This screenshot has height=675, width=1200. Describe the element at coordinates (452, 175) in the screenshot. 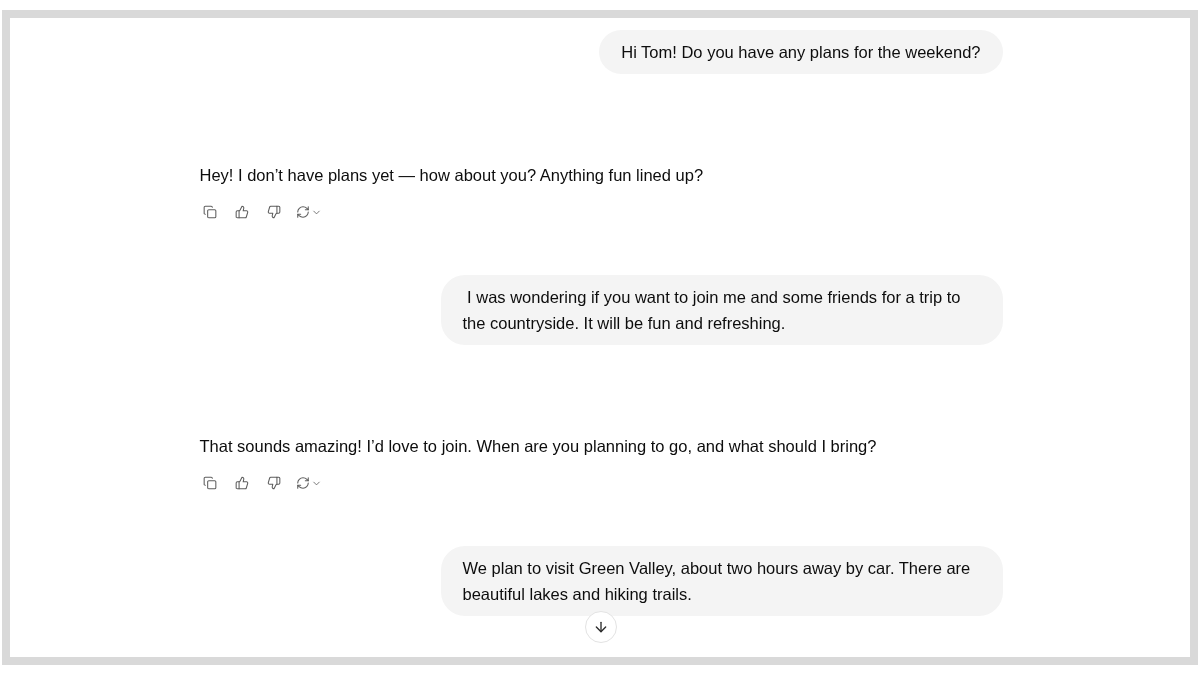

I see `assistant-message: Hey! I don’t have plans yet — how about you? Anything fun lined up?` at that location.